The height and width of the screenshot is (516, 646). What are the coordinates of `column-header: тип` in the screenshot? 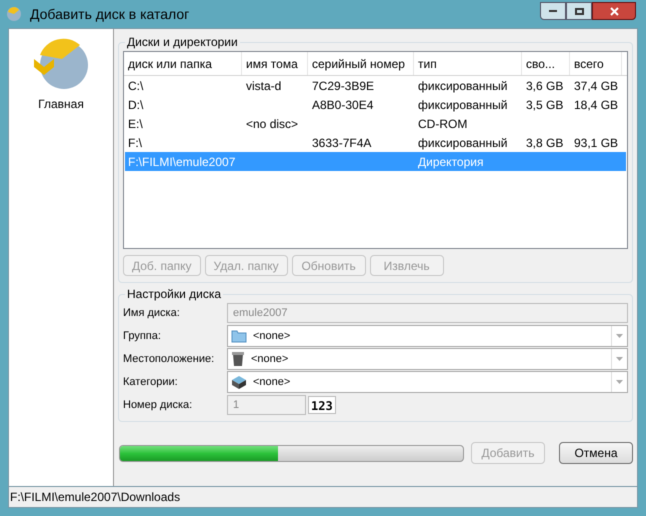 It's located at (468, 63).